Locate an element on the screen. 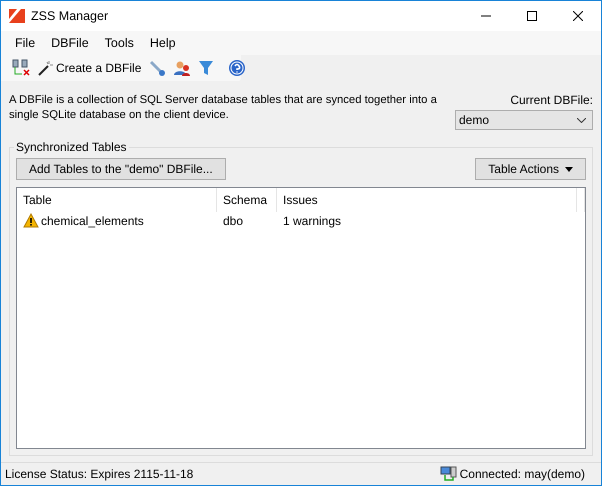  window-title: ZSS Manager is located at coordinates (70, 16).